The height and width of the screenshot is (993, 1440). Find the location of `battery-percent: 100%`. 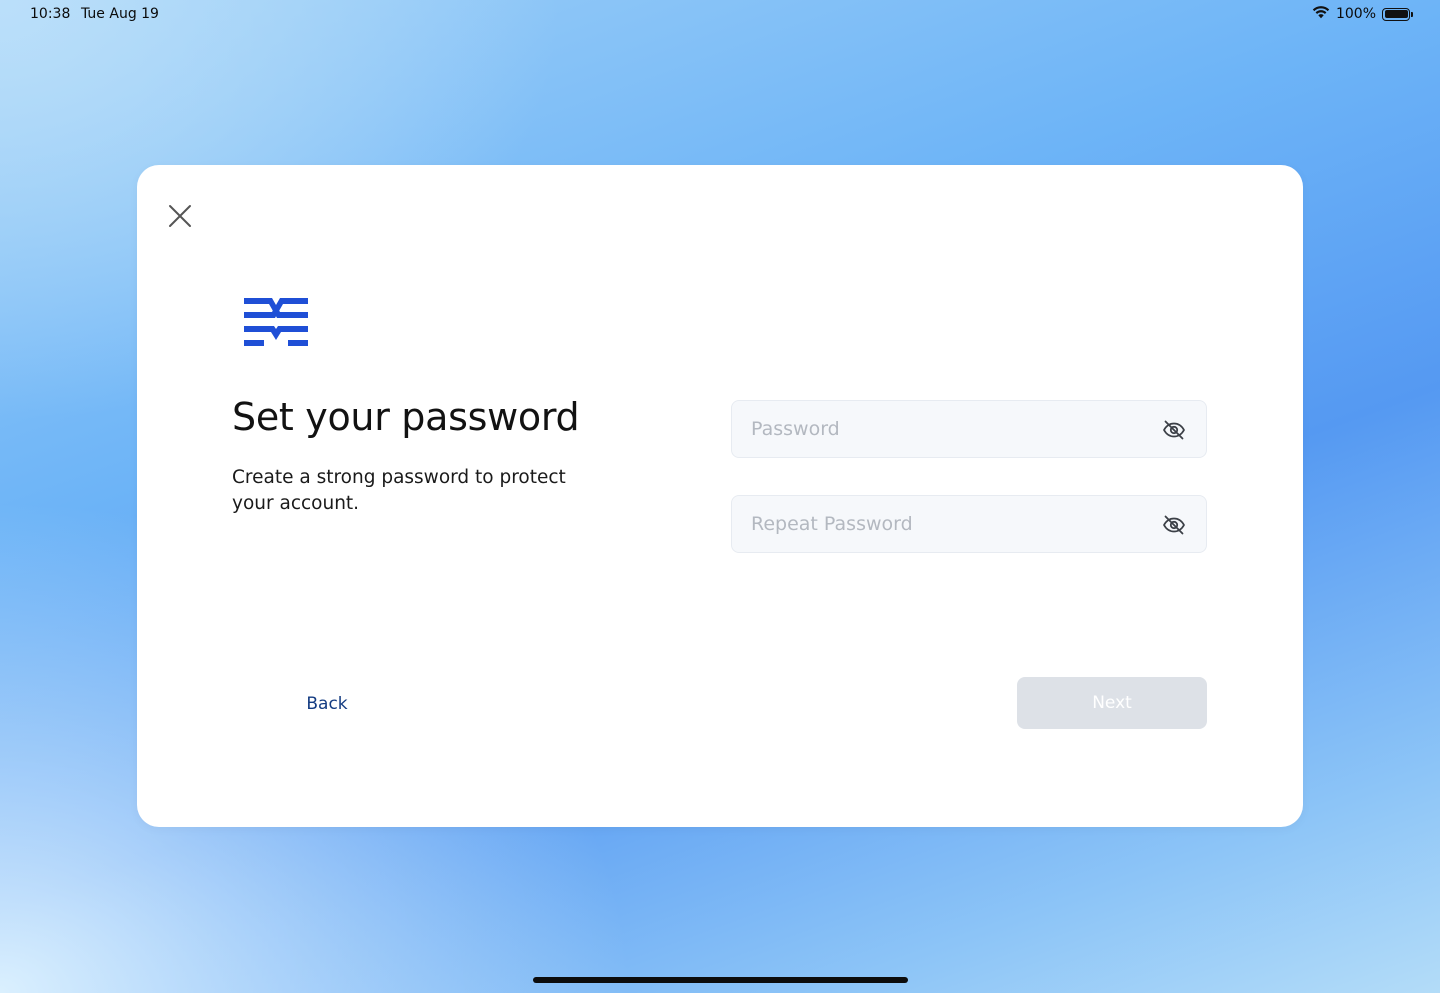

battery-percent: 100% is located at coordinates (1355, 14).